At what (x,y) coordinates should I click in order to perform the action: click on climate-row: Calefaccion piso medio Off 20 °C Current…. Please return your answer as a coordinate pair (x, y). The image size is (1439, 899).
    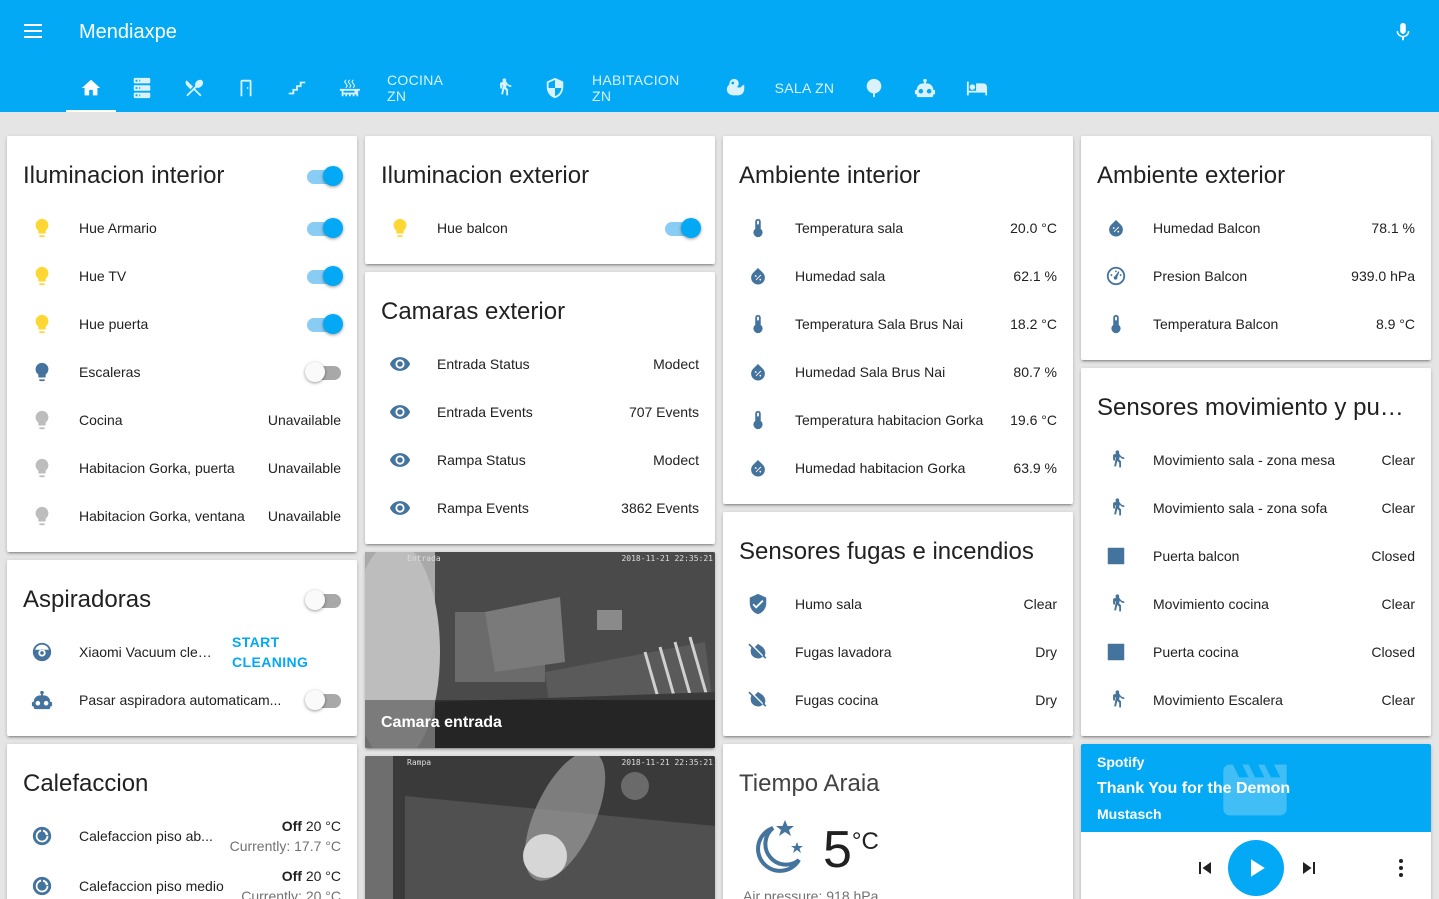
    Looking at the image, I should click on (182, 882).